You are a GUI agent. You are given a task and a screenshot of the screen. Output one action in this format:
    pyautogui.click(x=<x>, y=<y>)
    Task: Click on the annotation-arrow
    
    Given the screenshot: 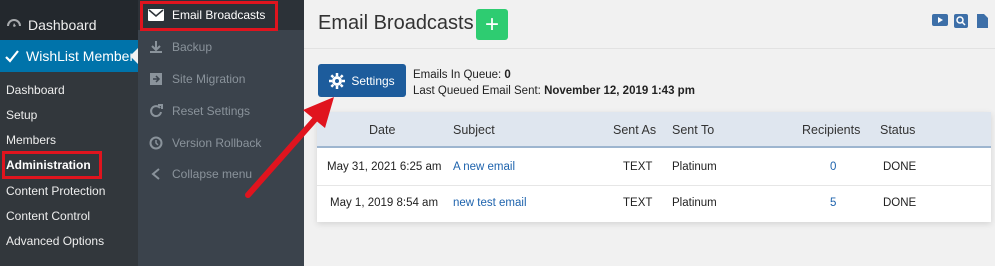 What is the action you would take?
    pyautogui.click(x=289, y=147)
    